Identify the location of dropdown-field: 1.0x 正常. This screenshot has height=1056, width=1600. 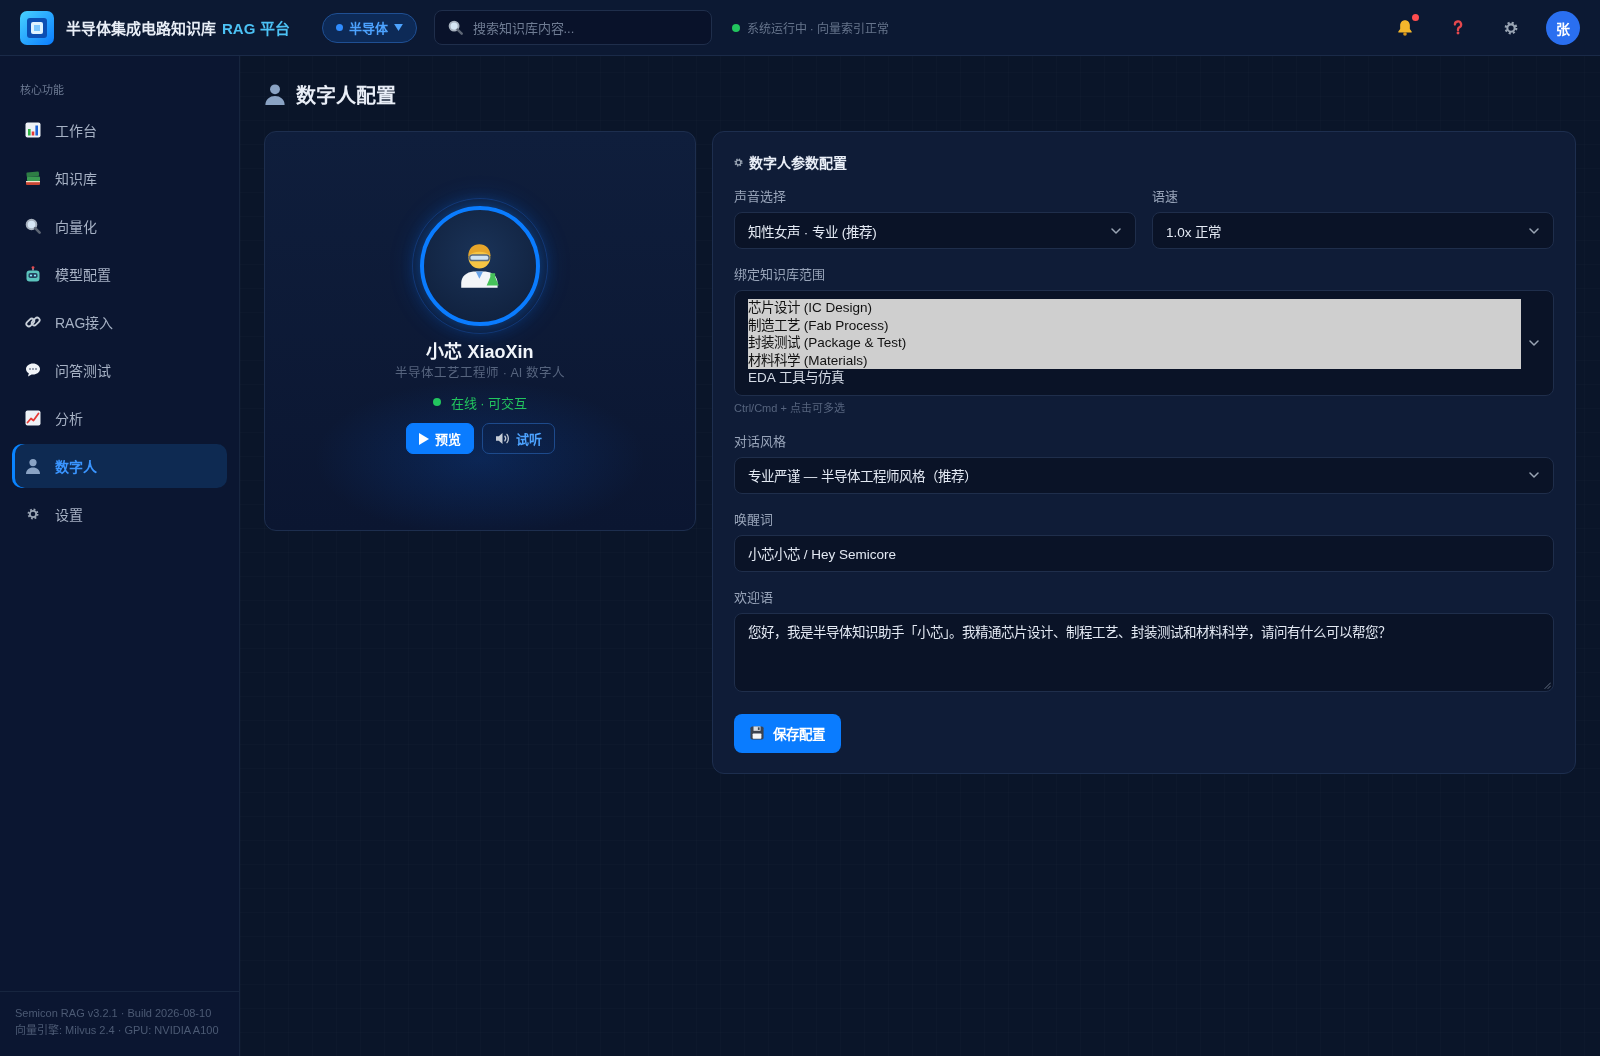
(1353, 230).